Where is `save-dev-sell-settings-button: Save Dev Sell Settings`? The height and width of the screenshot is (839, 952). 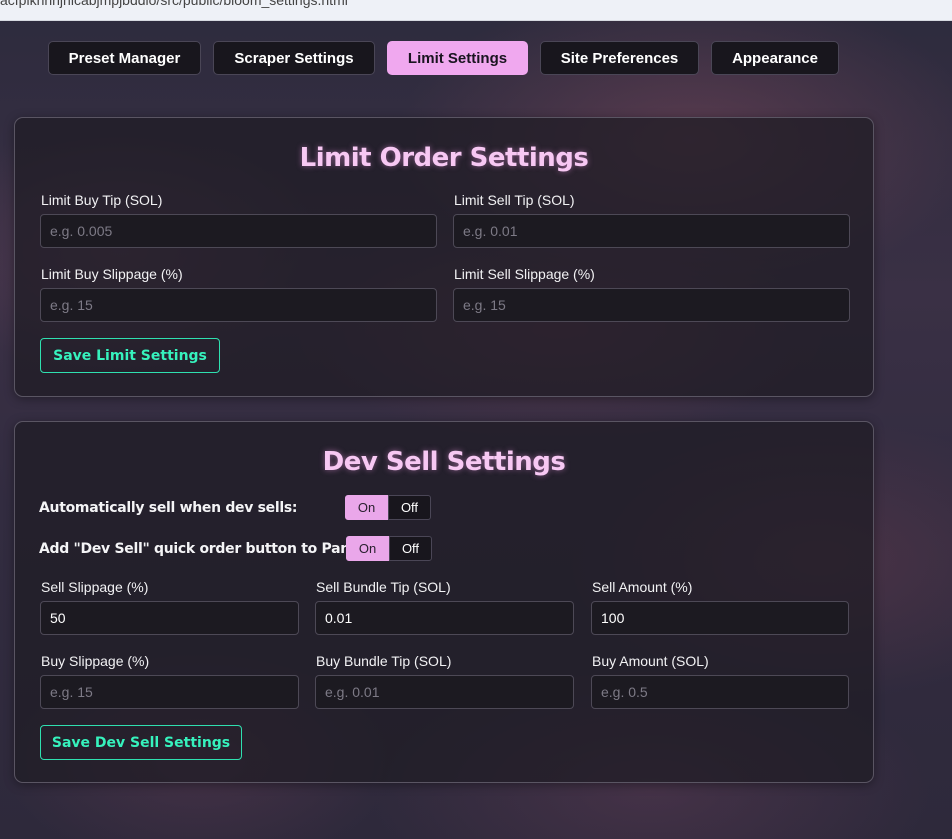
save-dev-sell-settings-button: Save Dev Sell Settings is located at coordinates (141, 742).